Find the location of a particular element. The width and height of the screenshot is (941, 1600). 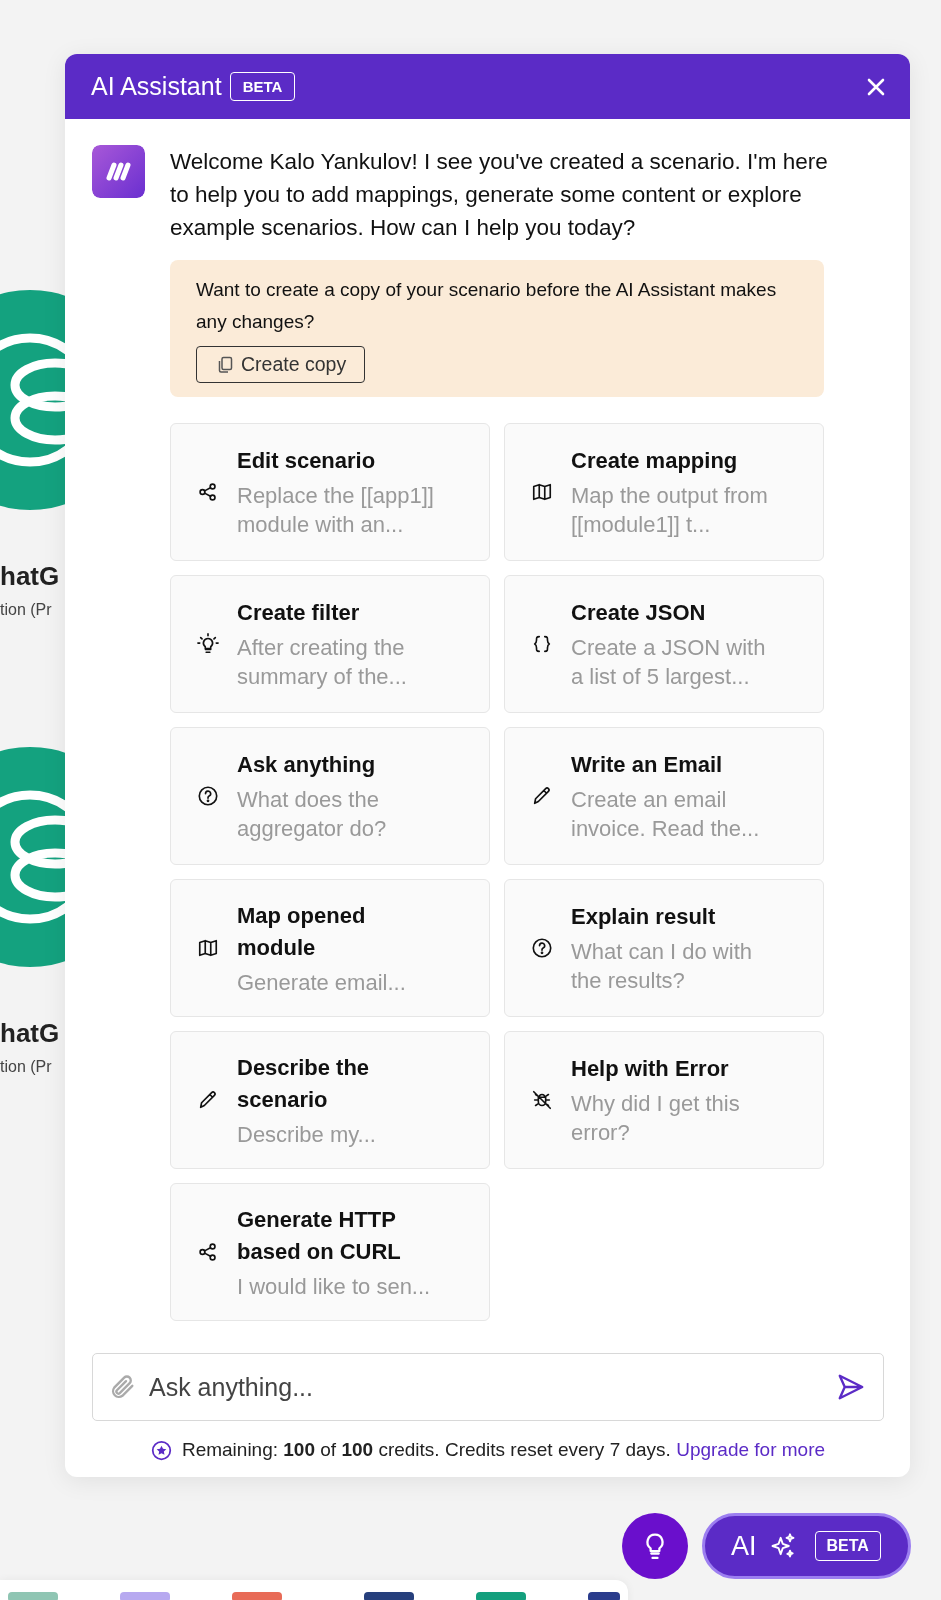

suggestion-description: Why did I get this error? is located at coordinates (656, 1118).